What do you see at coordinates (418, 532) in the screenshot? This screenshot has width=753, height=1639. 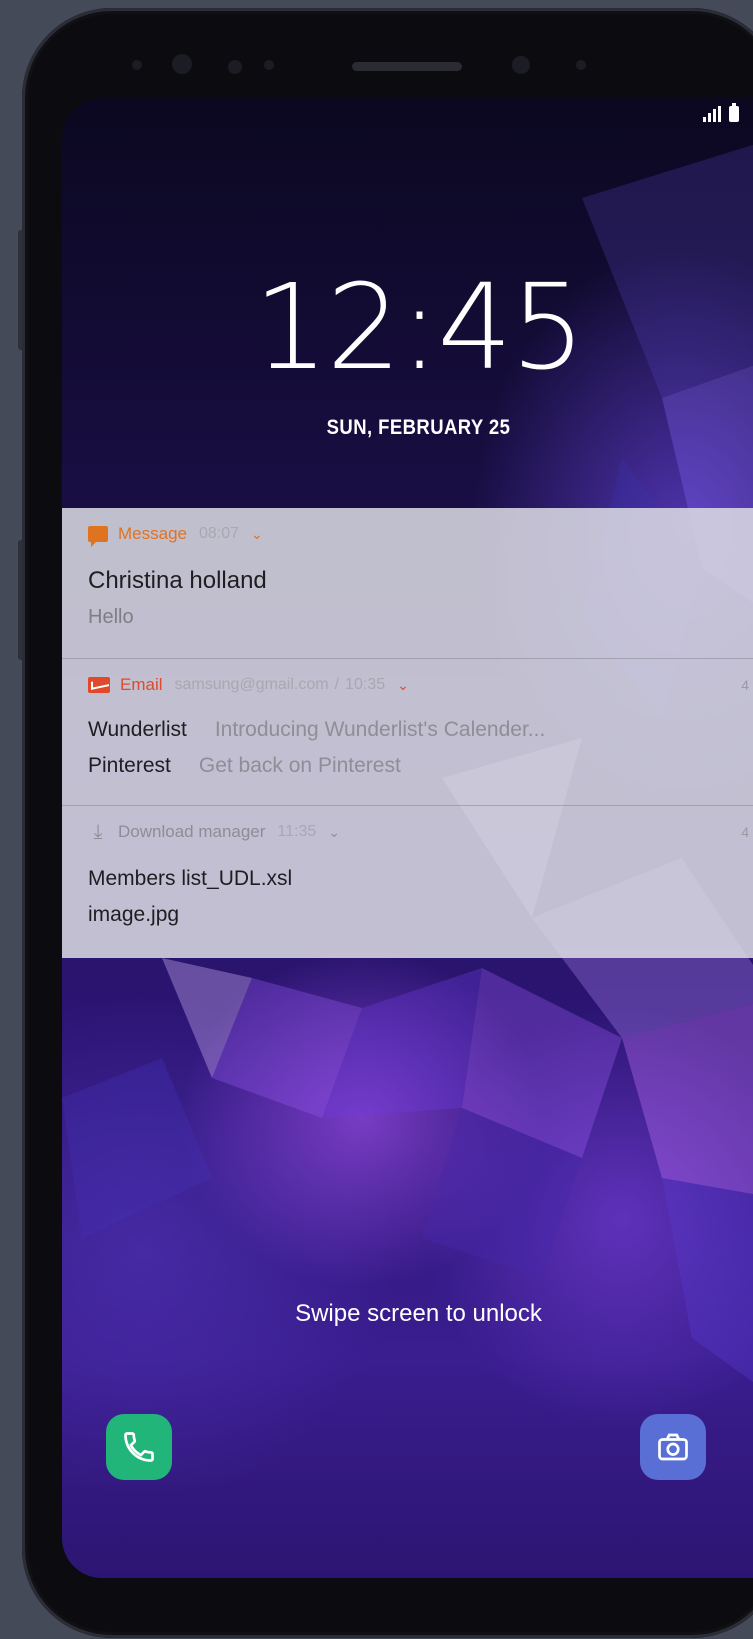 I see `notification-header: Message 08:07 ⌄` at bounding box center [418, 532].